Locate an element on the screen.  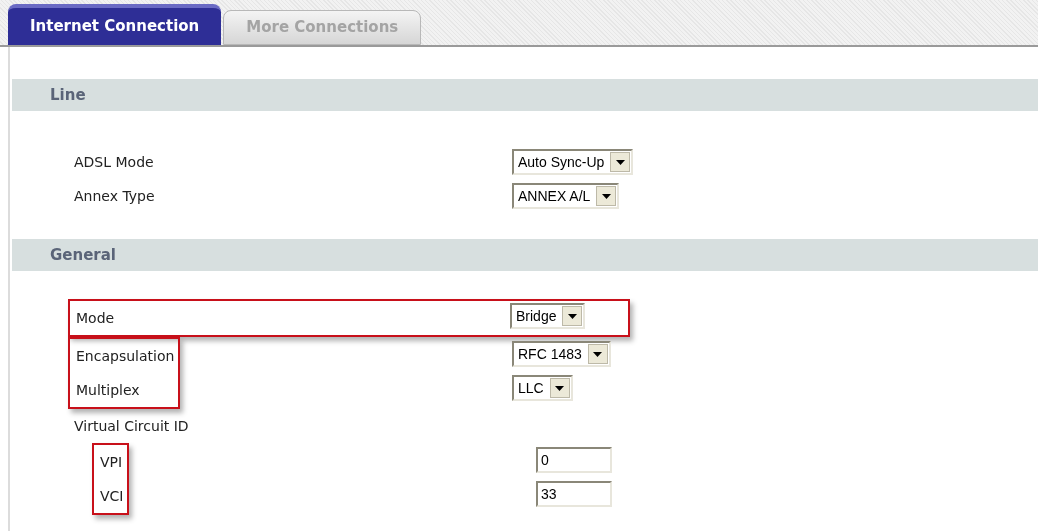
dropdown: RFC 1483 is located at coordinates (561, 354).